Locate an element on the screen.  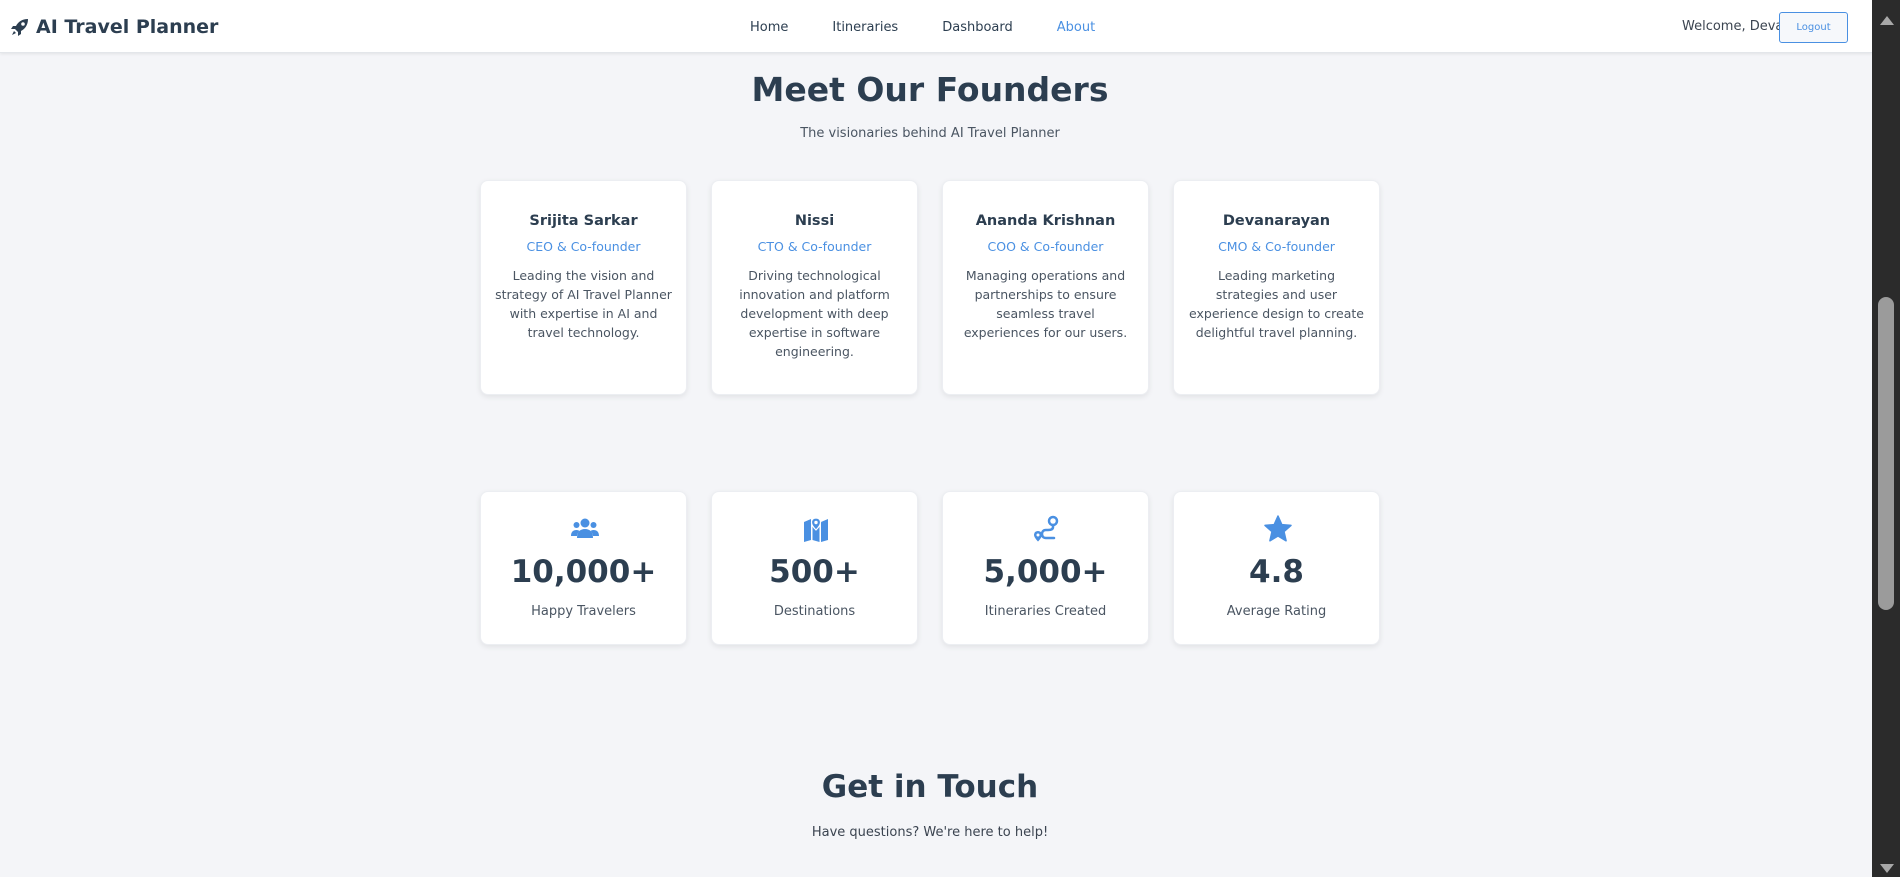
map-icon is located at coordinates (816, 529).